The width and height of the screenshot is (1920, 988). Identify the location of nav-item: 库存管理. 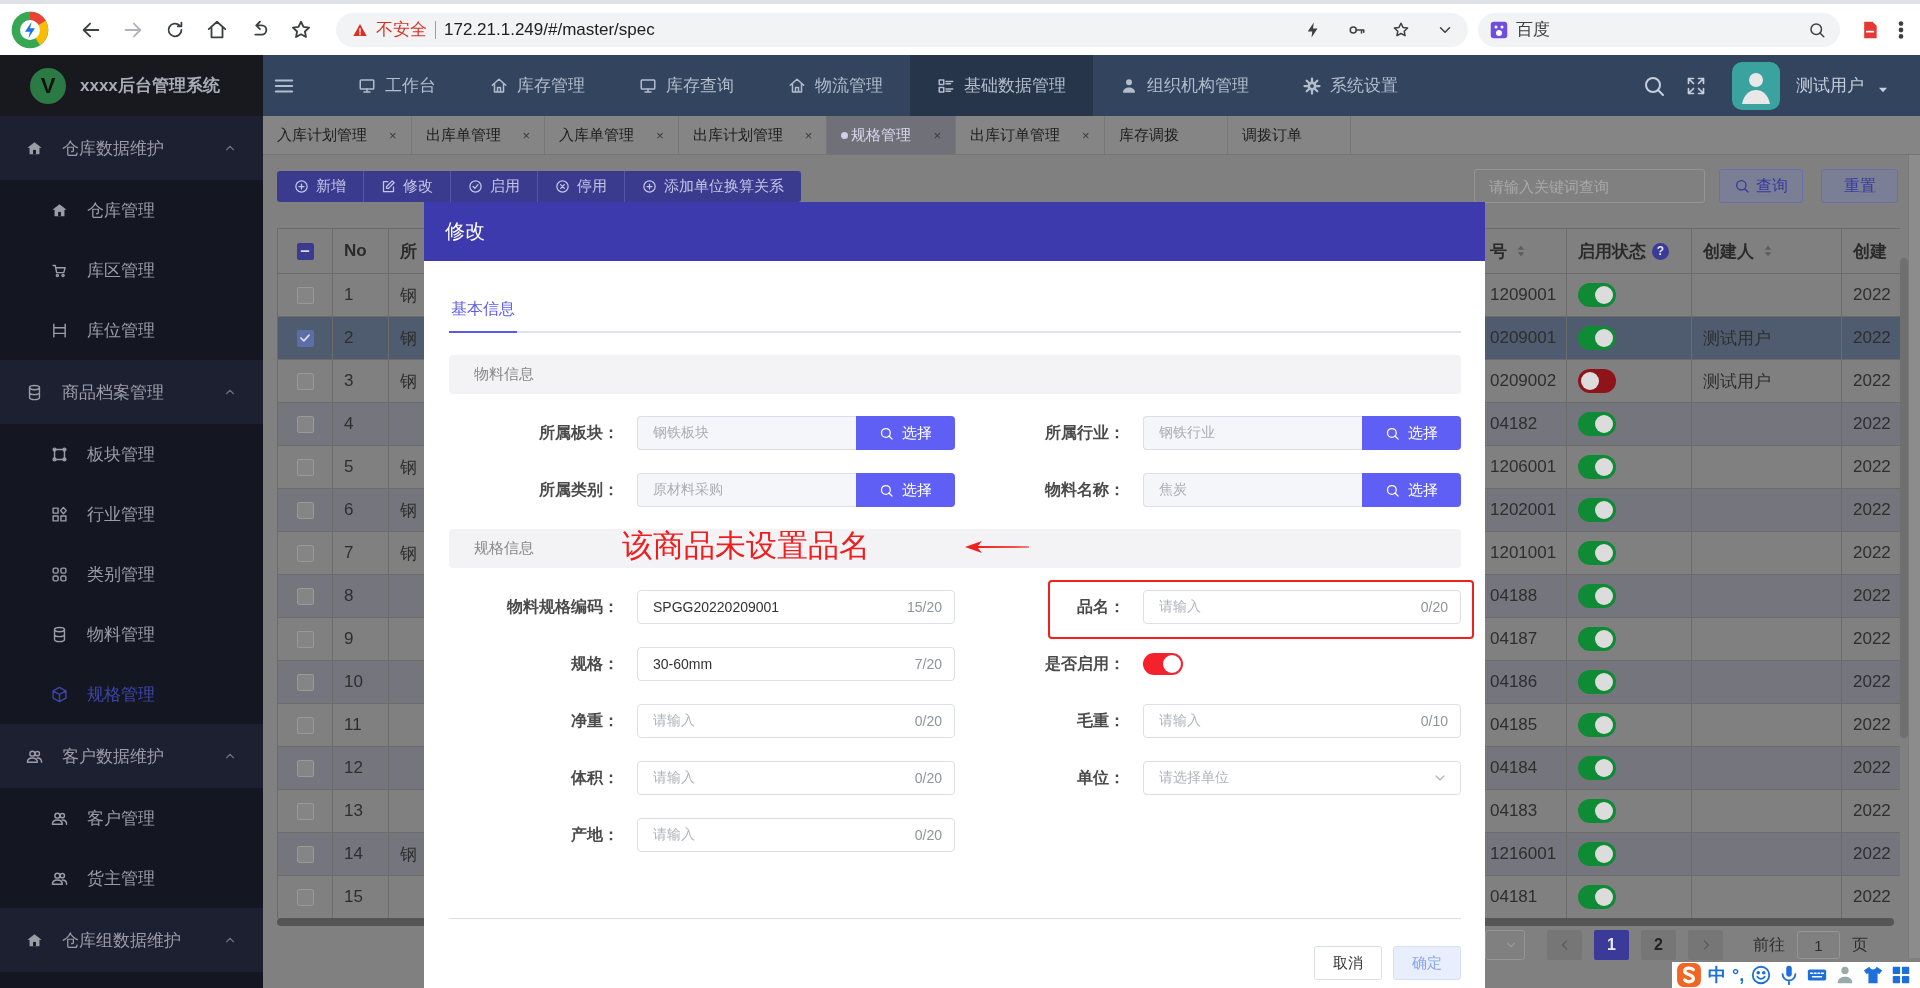
(537, 85).